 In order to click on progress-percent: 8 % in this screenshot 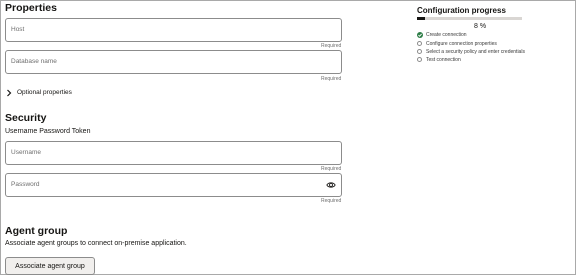, I will do `click(480, 26)`.